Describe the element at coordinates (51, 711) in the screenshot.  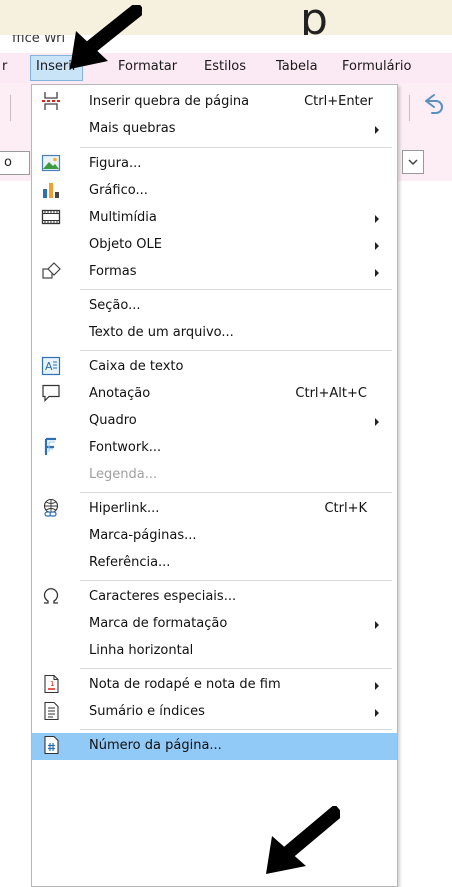
I see `toc-icon` at that location.